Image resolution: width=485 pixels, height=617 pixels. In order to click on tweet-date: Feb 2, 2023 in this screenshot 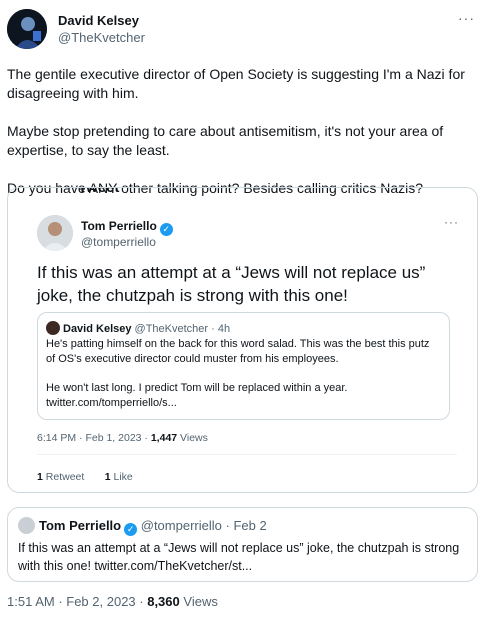, I will do `click(100, 601)`.